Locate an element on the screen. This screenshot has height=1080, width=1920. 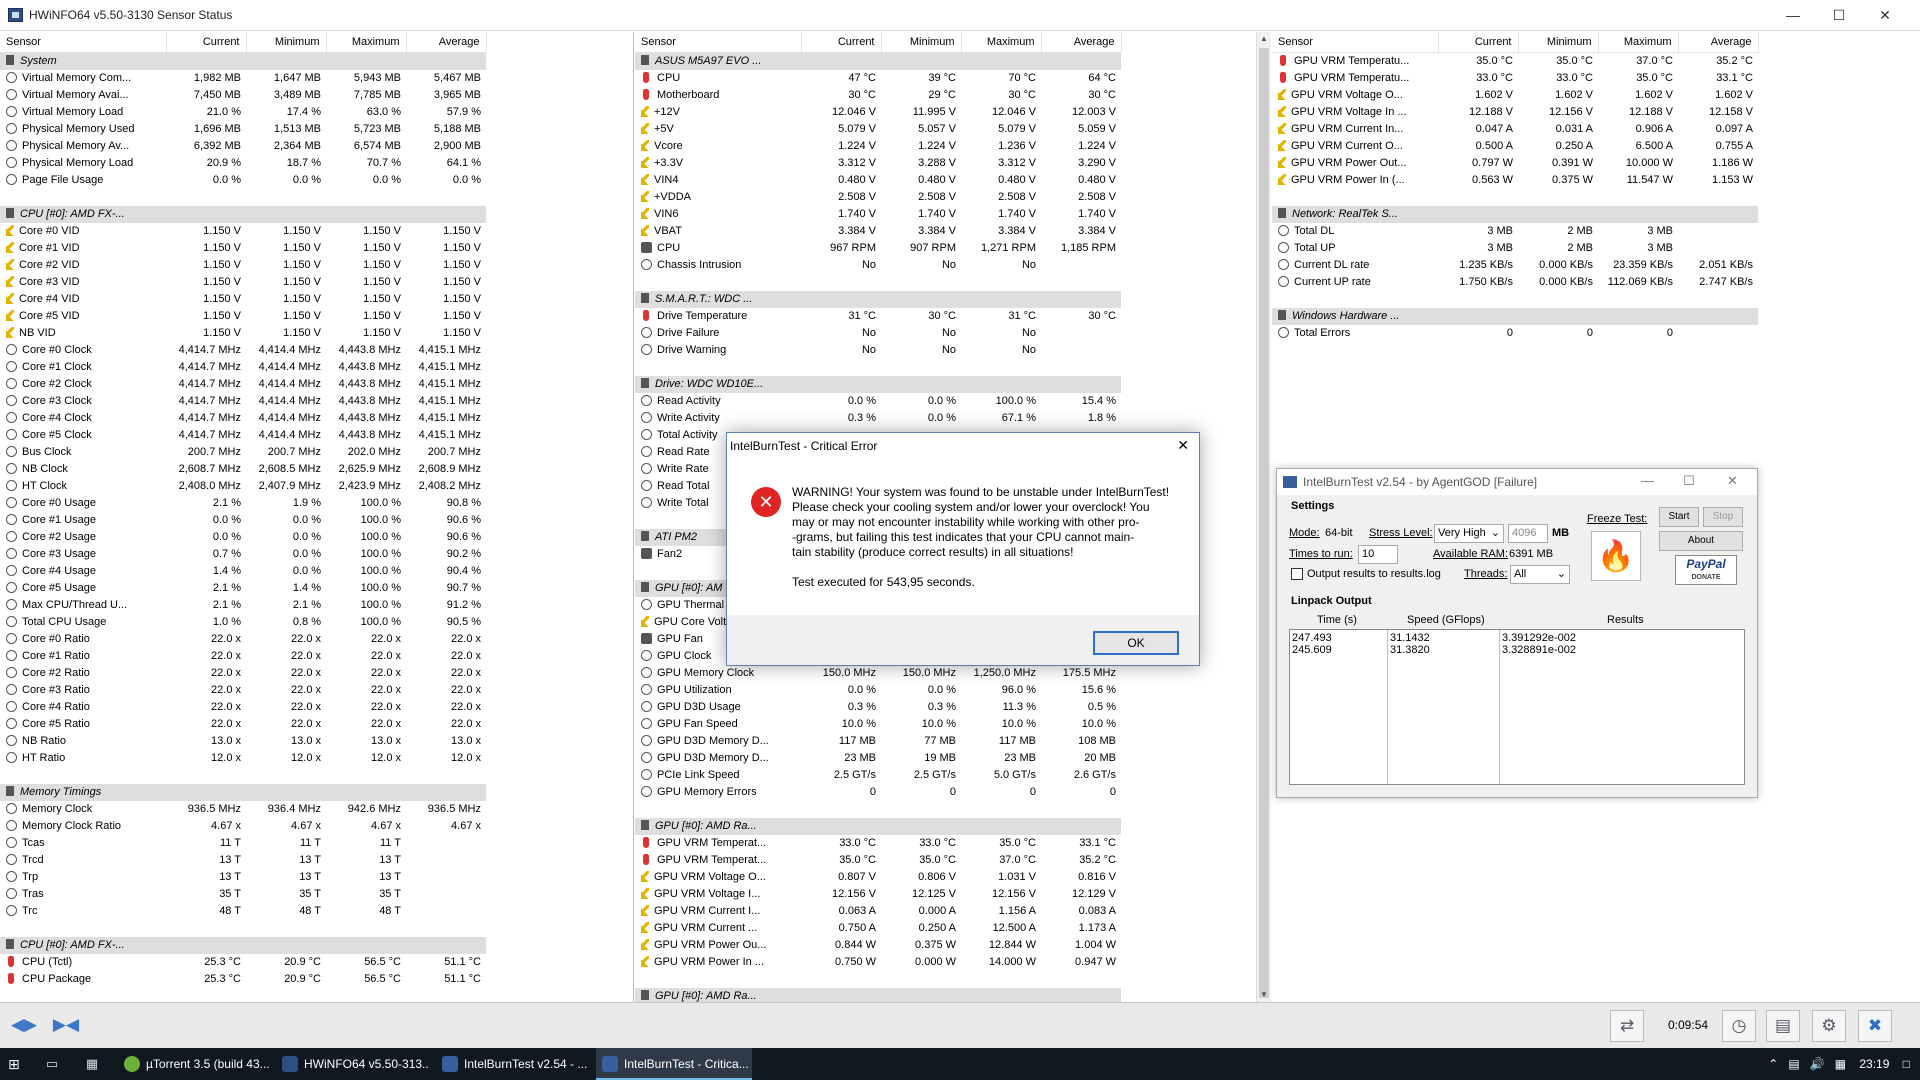
table-row: Core #5 VID 1.150 V 1.150 V 1.150 V 1.150 V is located at coordinates (243, 316).